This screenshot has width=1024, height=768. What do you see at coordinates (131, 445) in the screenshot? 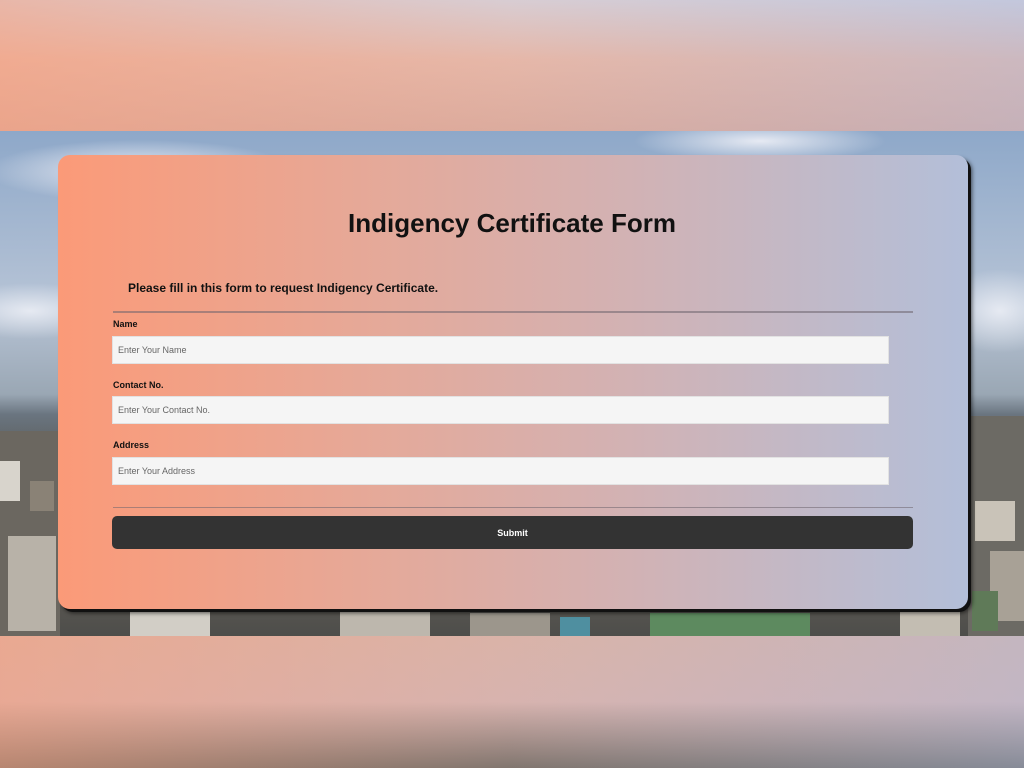
I see `address-label: Address` at bounding box center [131, 445].